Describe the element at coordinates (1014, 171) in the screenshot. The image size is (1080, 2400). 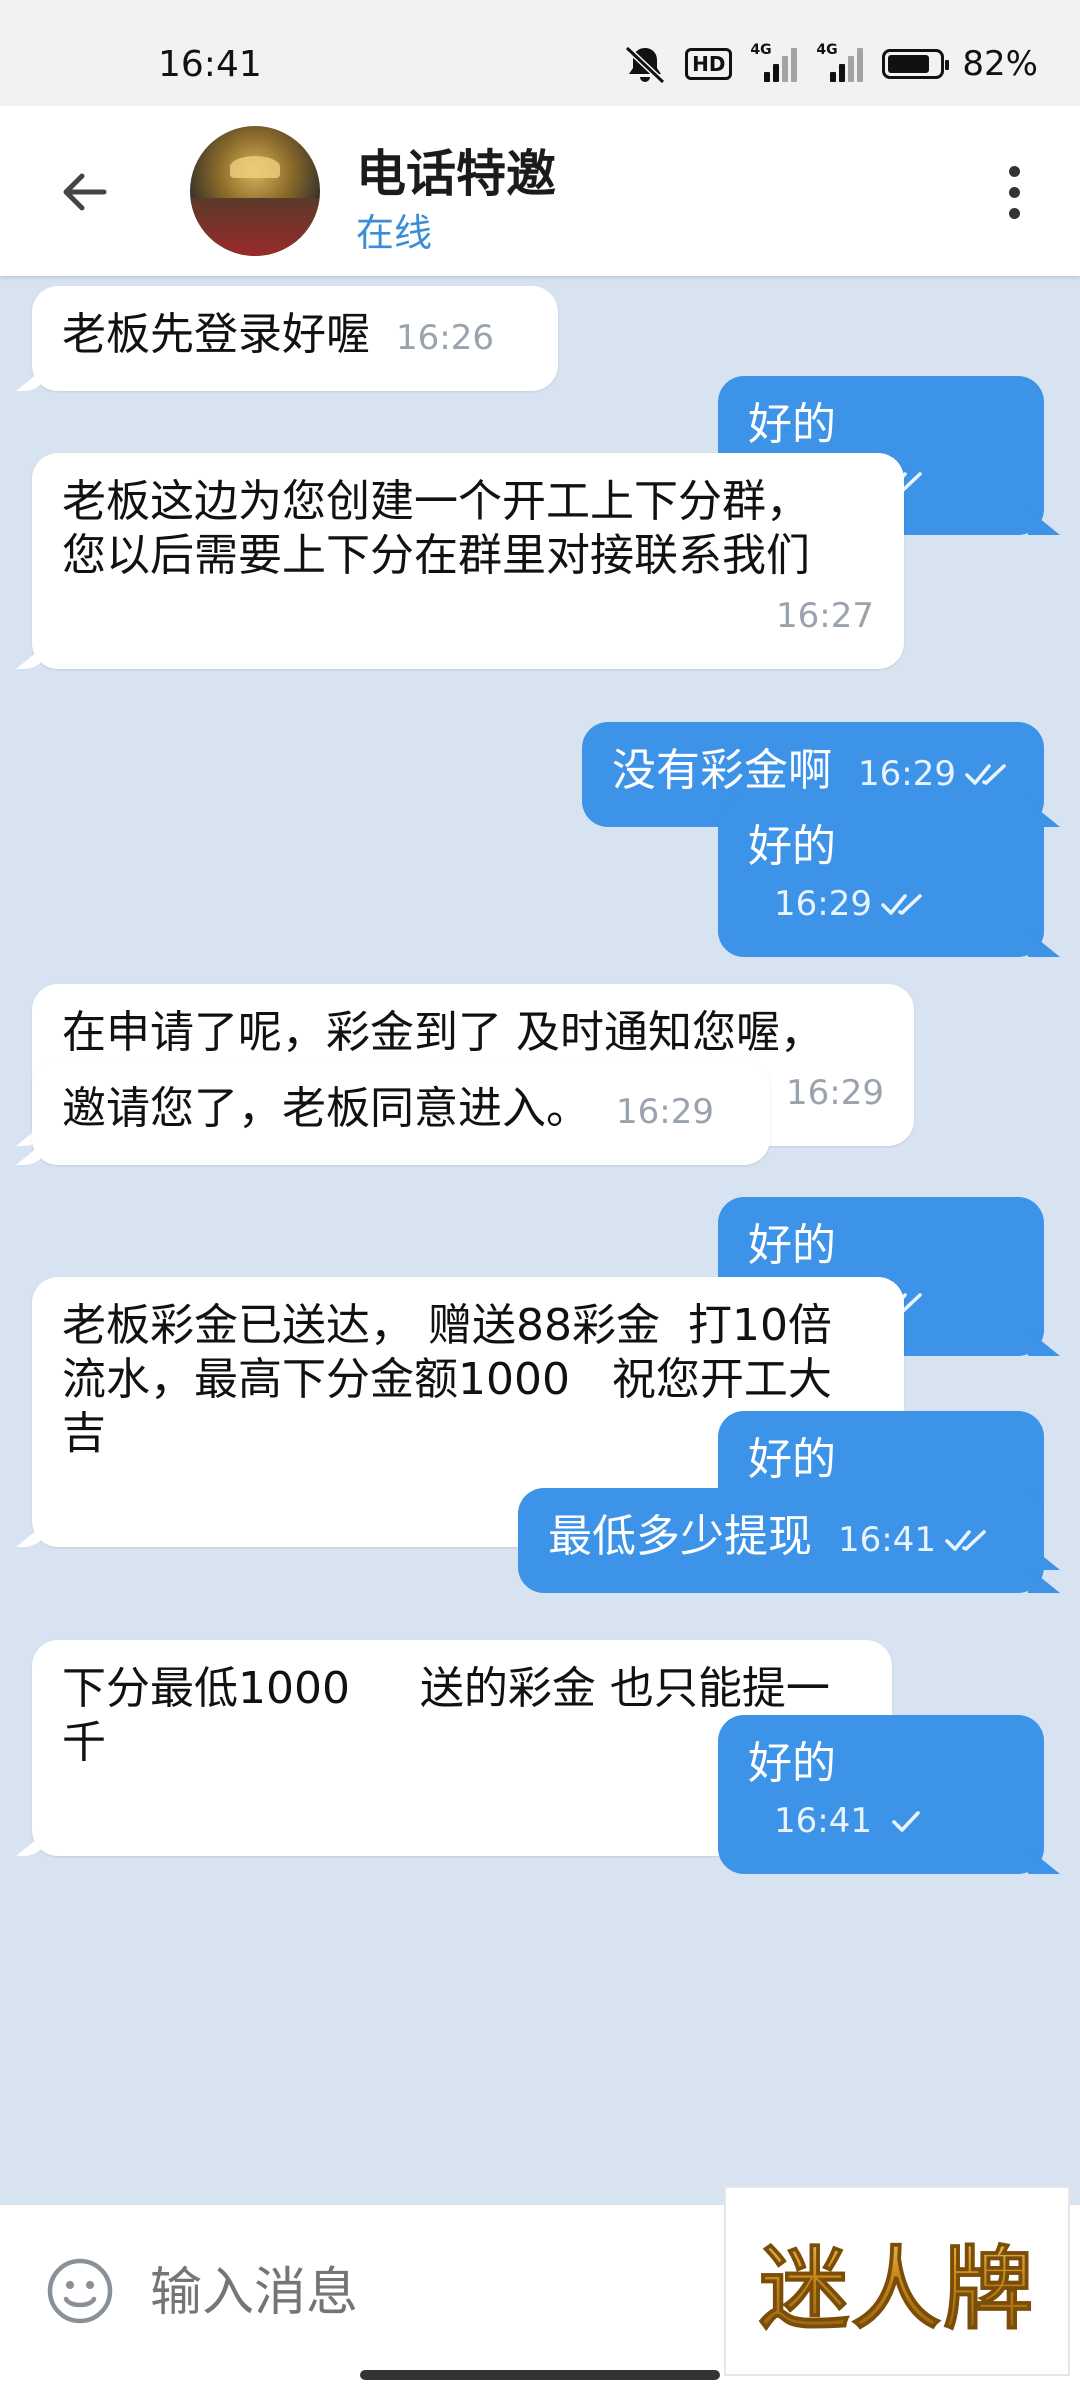
I see `more-vertical-icon` at that location.